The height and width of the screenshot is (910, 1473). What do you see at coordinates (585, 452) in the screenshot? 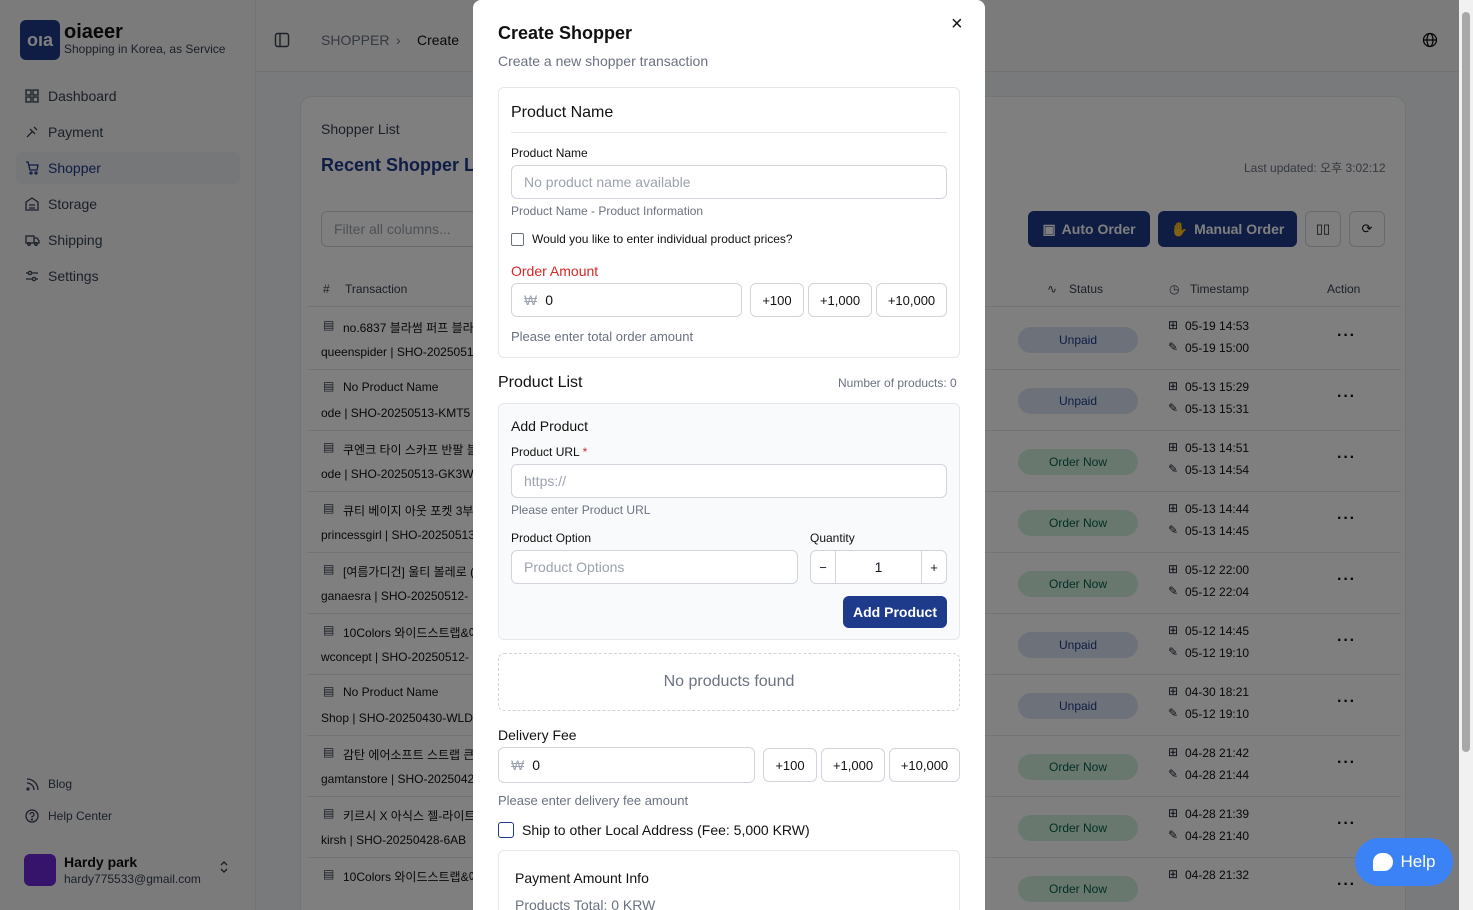
I see `required-mark: *` at bounding box center [585, 452].